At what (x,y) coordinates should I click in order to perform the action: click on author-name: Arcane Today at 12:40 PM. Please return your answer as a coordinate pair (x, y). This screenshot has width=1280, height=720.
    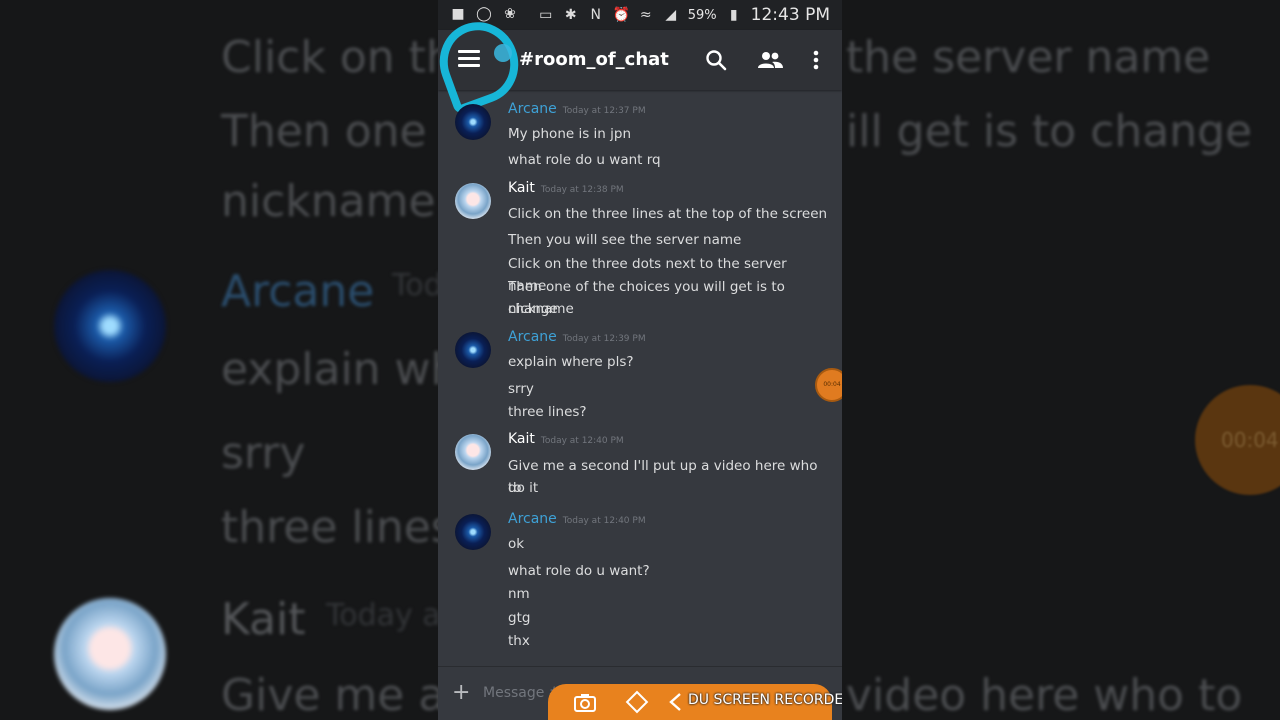
    Looking at the image, I should click on (577, 519).